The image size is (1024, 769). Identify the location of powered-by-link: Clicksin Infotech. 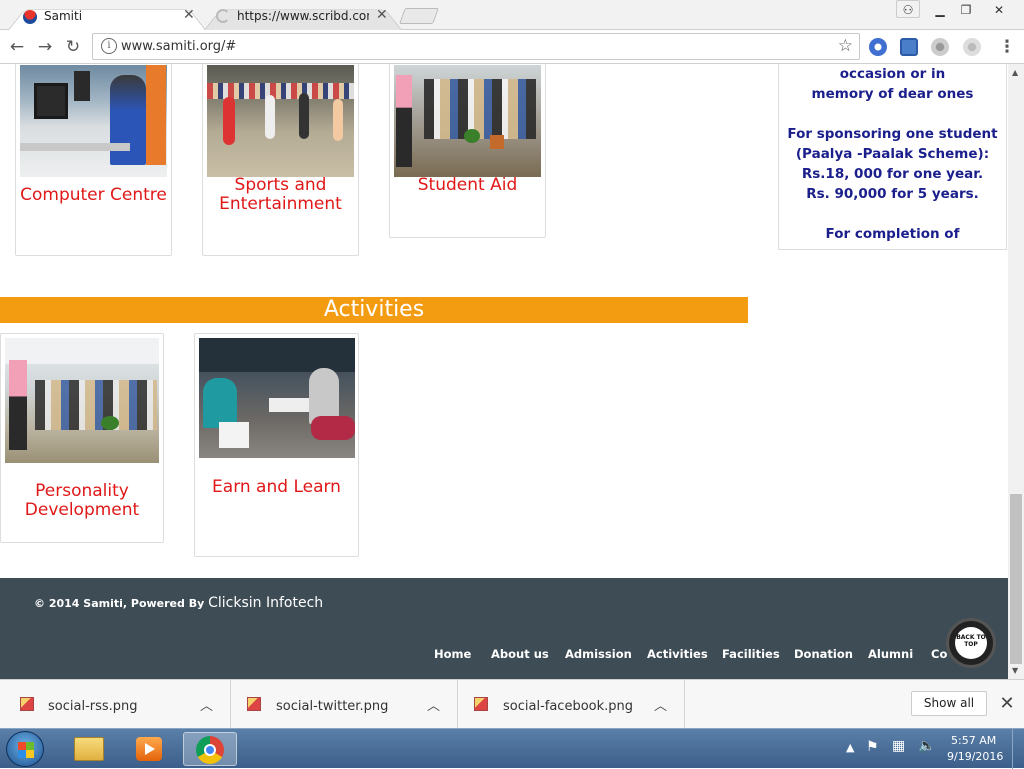
(265, 603).